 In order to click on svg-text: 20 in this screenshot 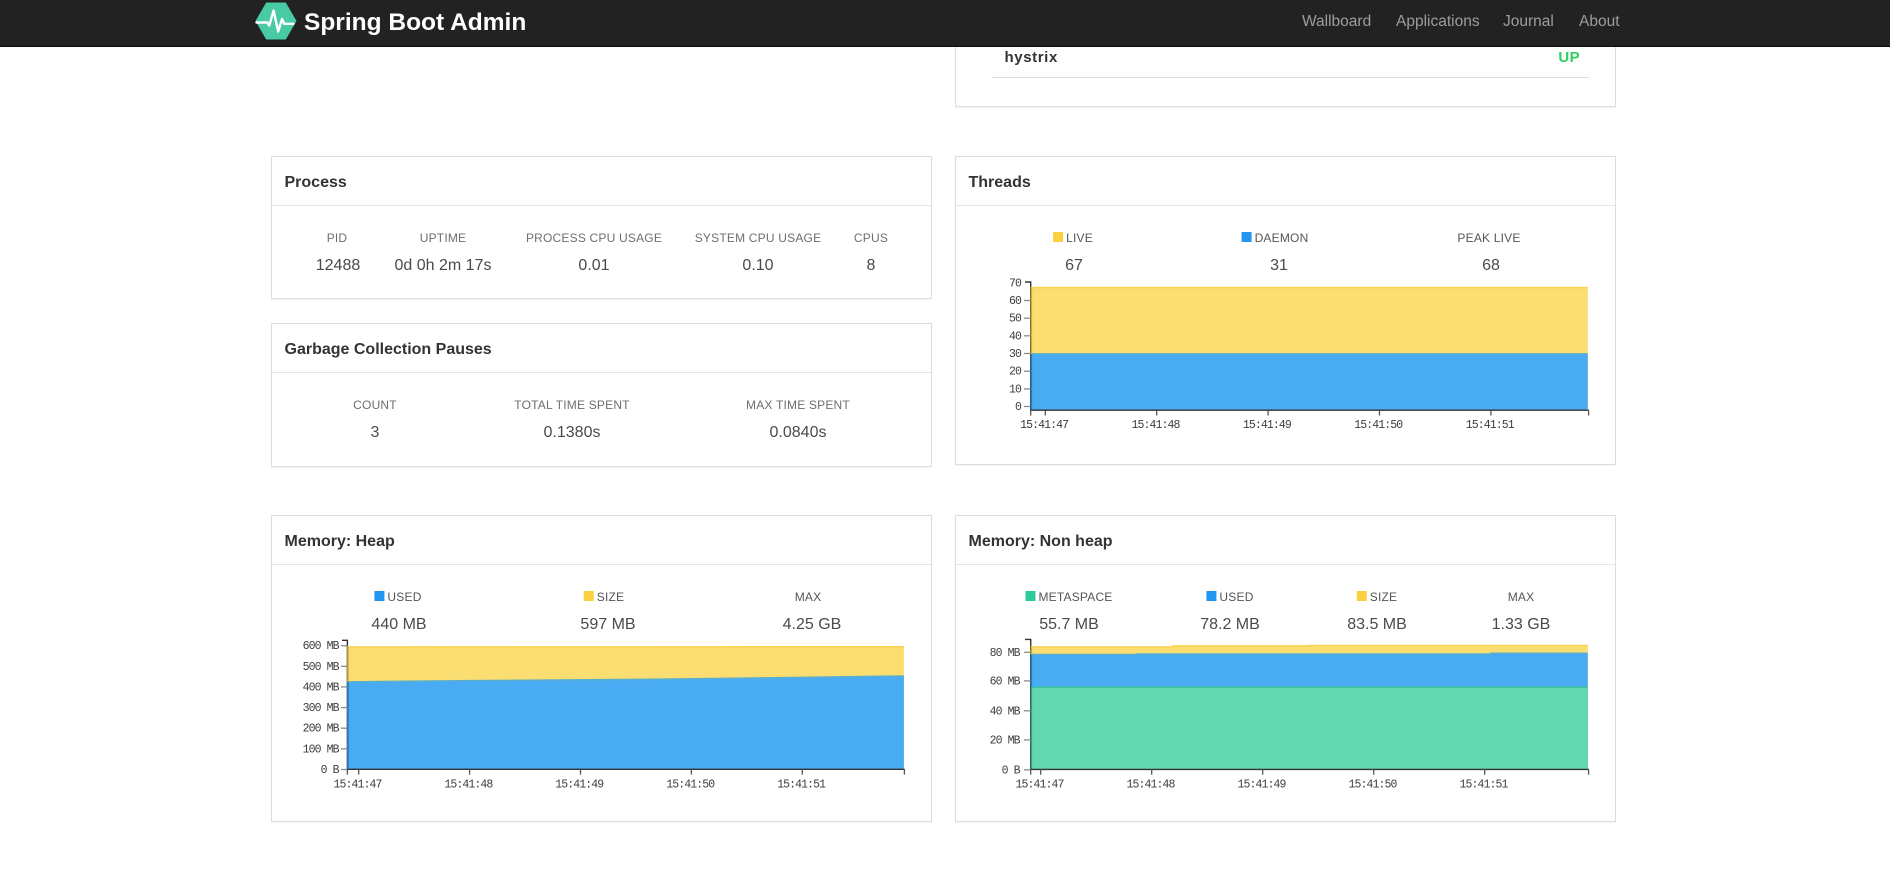, I will do `click(1015, 372)`.